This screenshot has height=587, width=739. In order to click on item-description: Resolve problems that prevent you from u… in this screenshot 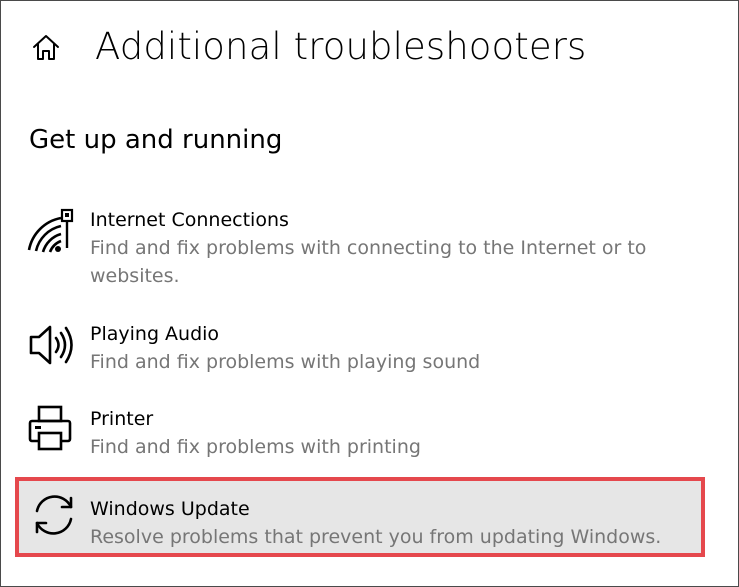, I will do `click(376, 537)`.